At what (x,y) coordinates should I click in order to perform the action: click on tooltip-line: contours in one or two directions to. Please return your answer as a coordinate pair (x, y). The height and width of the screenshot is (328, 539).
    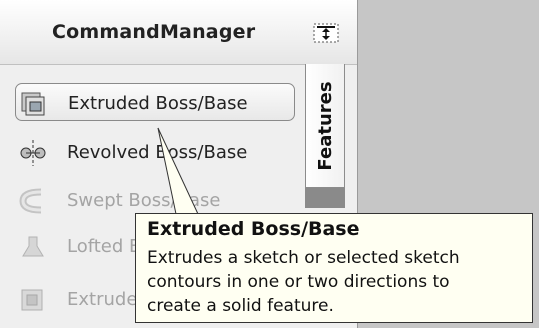
    Looking at the image, I should click on (298, 282).